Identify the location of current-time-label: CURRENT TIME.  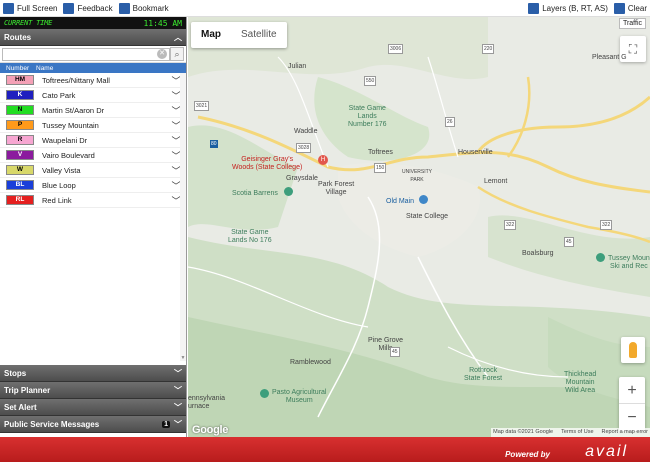
(28, 23).